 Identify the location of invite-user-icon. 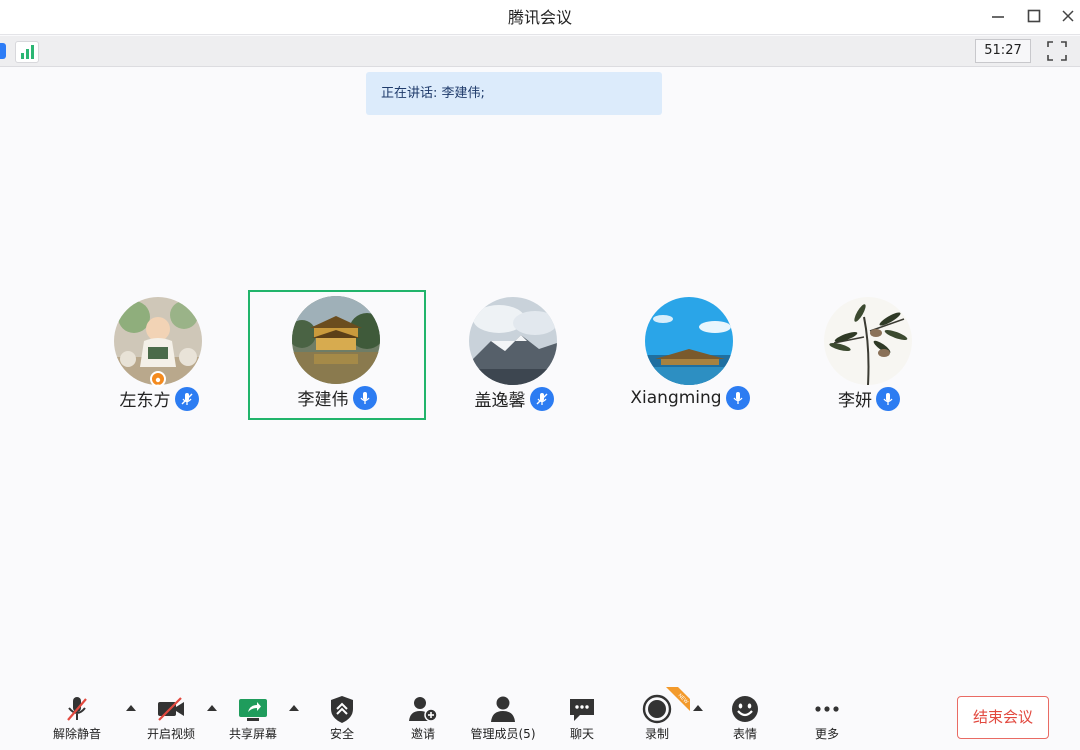
(423, 709).